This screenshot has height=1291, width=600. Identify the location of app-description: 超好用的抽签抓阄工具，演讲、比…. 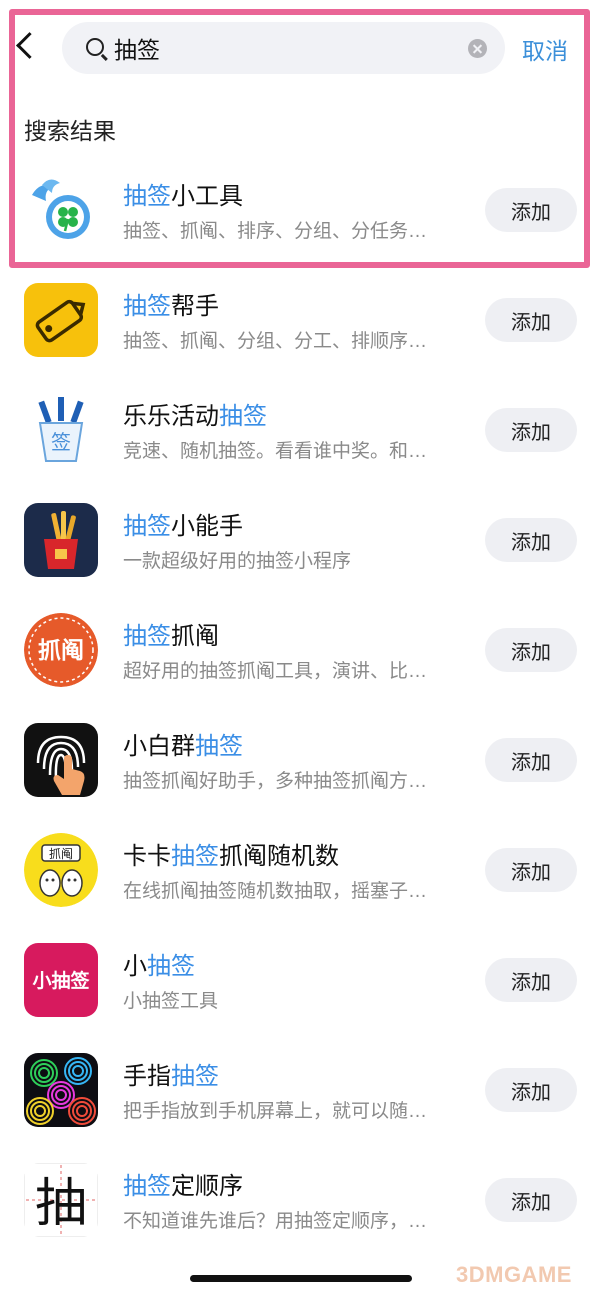
(275, 671).